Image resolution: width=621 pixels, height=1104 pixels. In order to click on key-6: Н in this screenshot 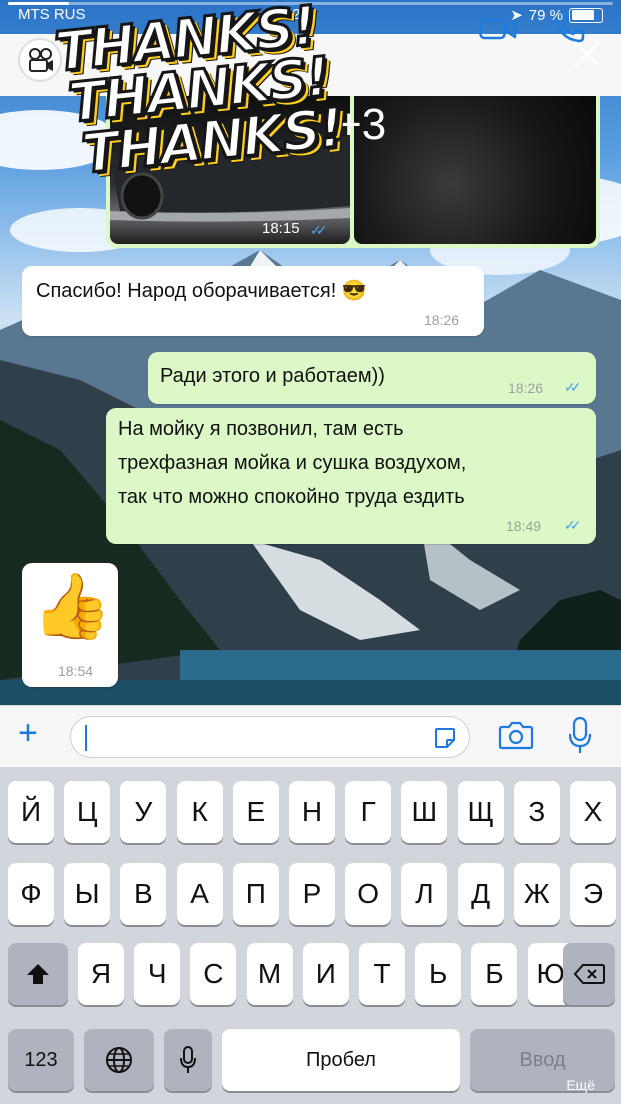, I will do `click(312, 812)`.